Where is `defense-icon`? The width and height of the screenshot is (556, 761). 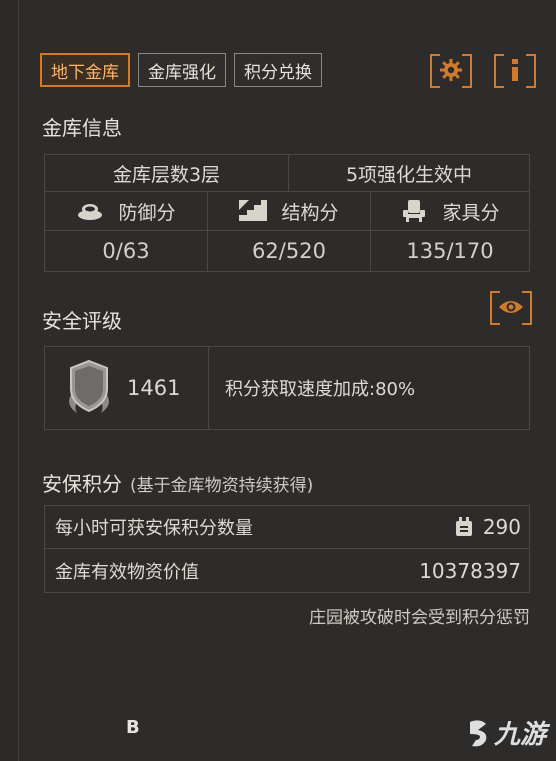 defense-icon is located at coordinates (90, 212).